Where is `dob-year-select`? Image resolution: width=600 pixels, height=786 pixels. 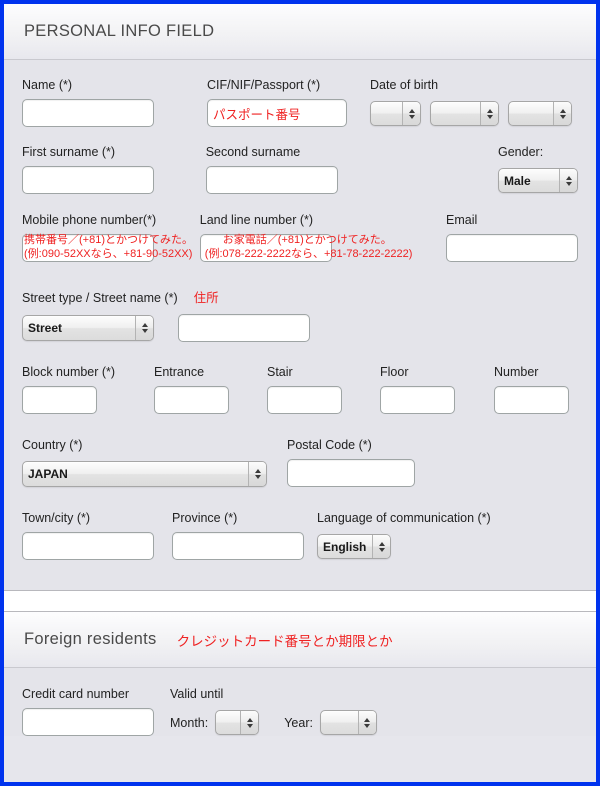
dob-year-select is located at coordinates (540, 113).